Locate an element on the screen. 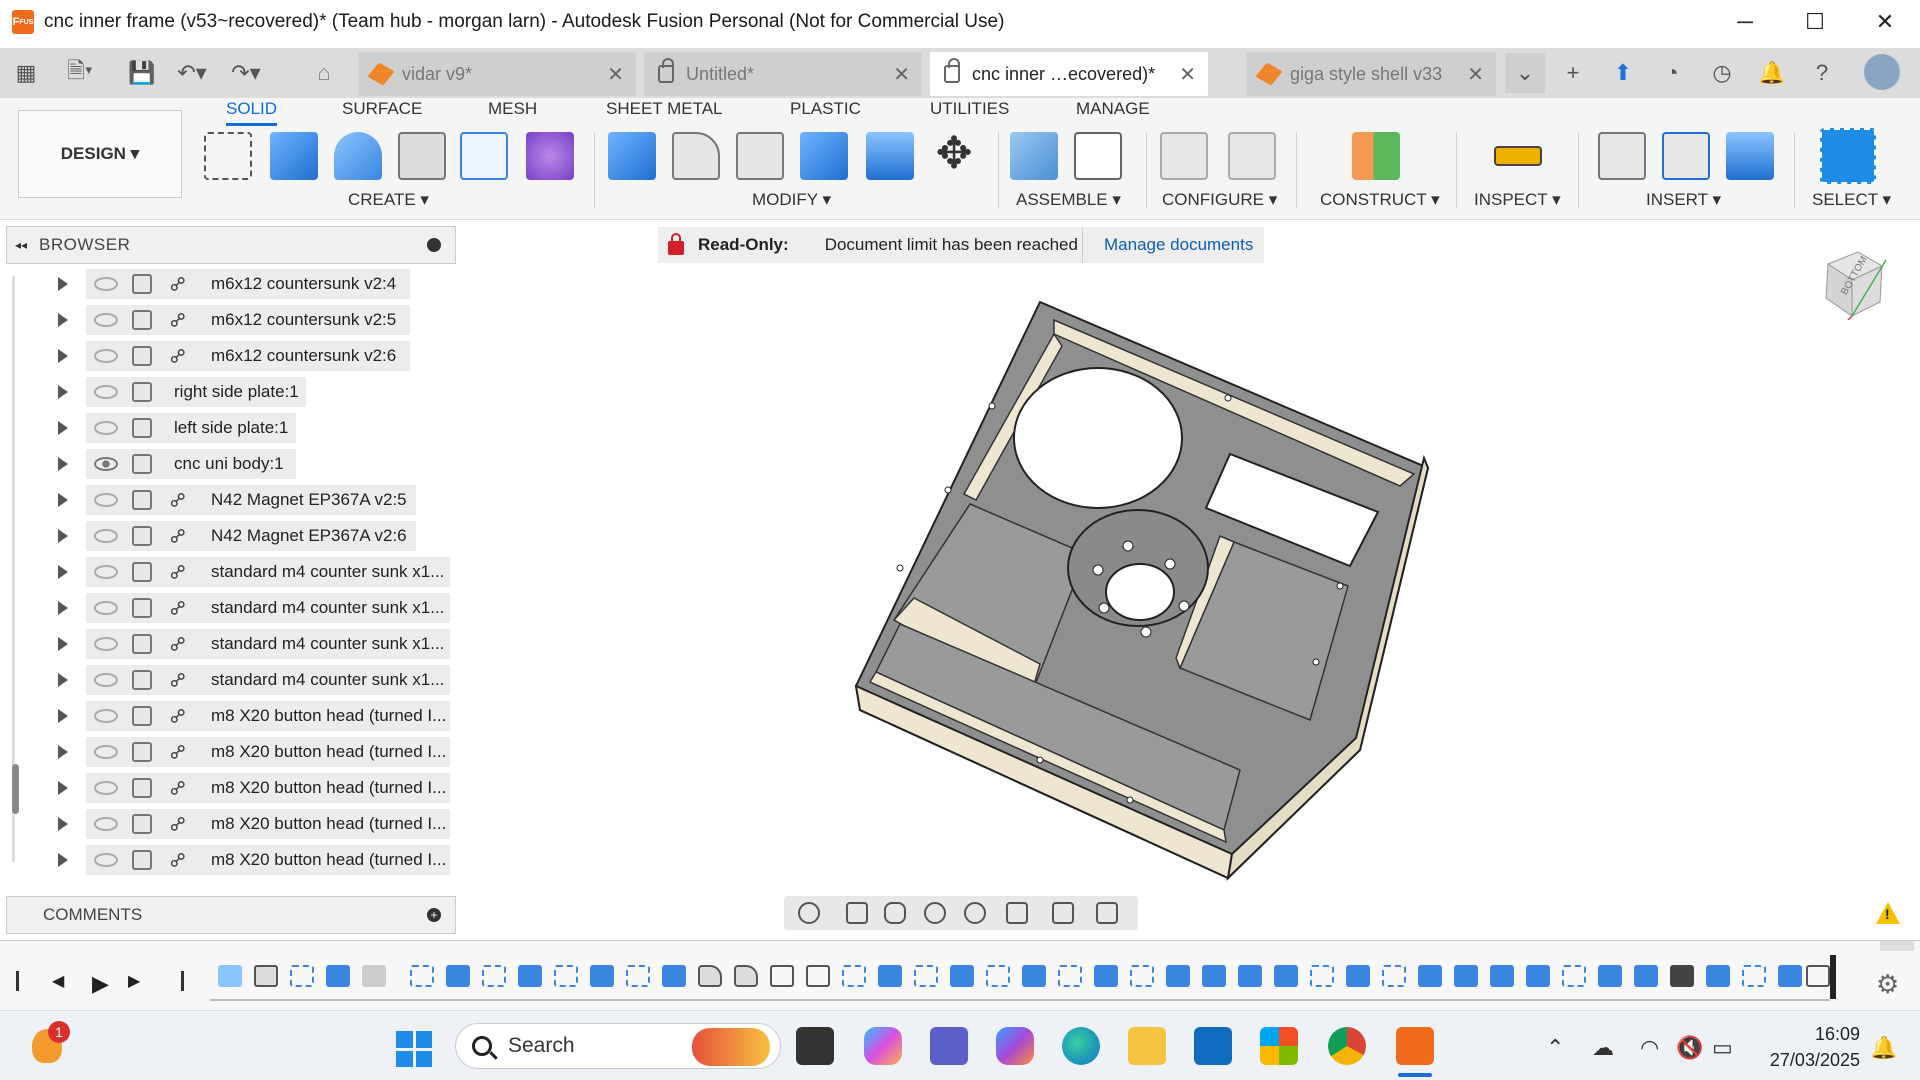  modify-menu: MODIFY ▾ is located at coordinates (791, 200).